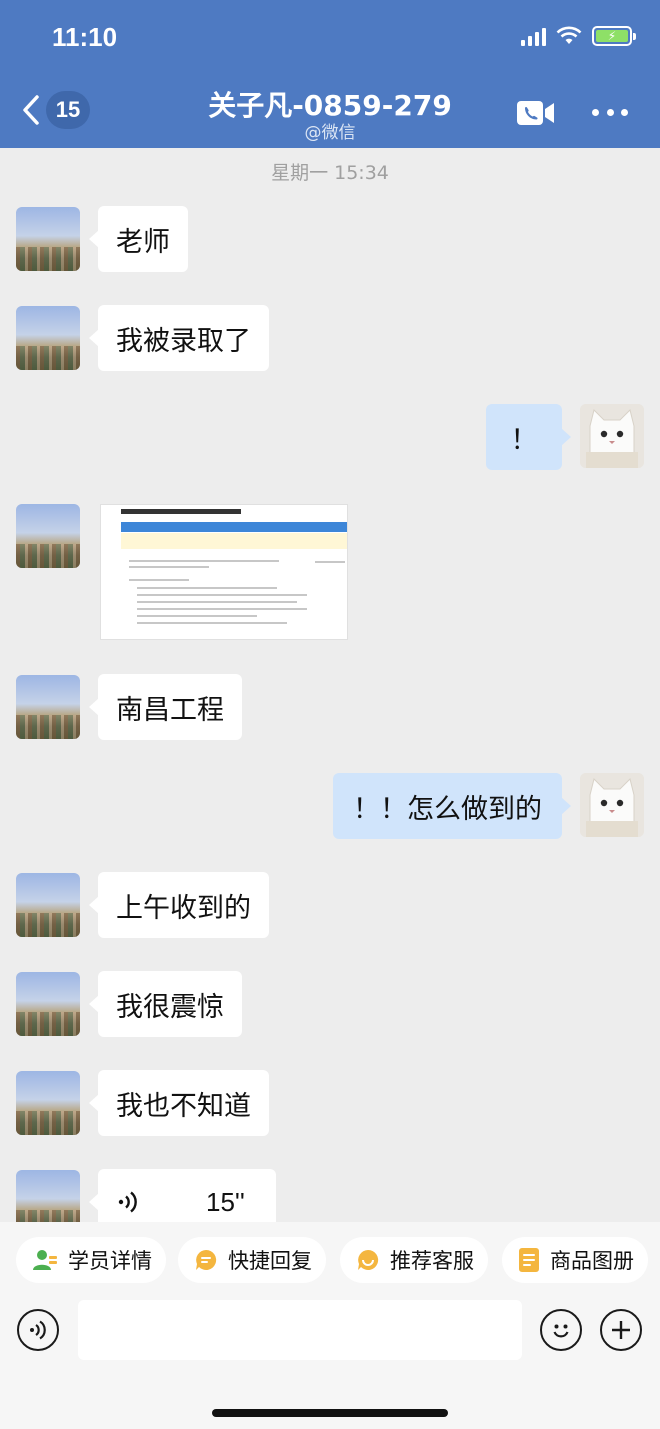 The height and width of the screenshot is (1429, 660). Describe the element at coordinates (330, 1413) in the screenshot. I see `home-indicator` at that location.